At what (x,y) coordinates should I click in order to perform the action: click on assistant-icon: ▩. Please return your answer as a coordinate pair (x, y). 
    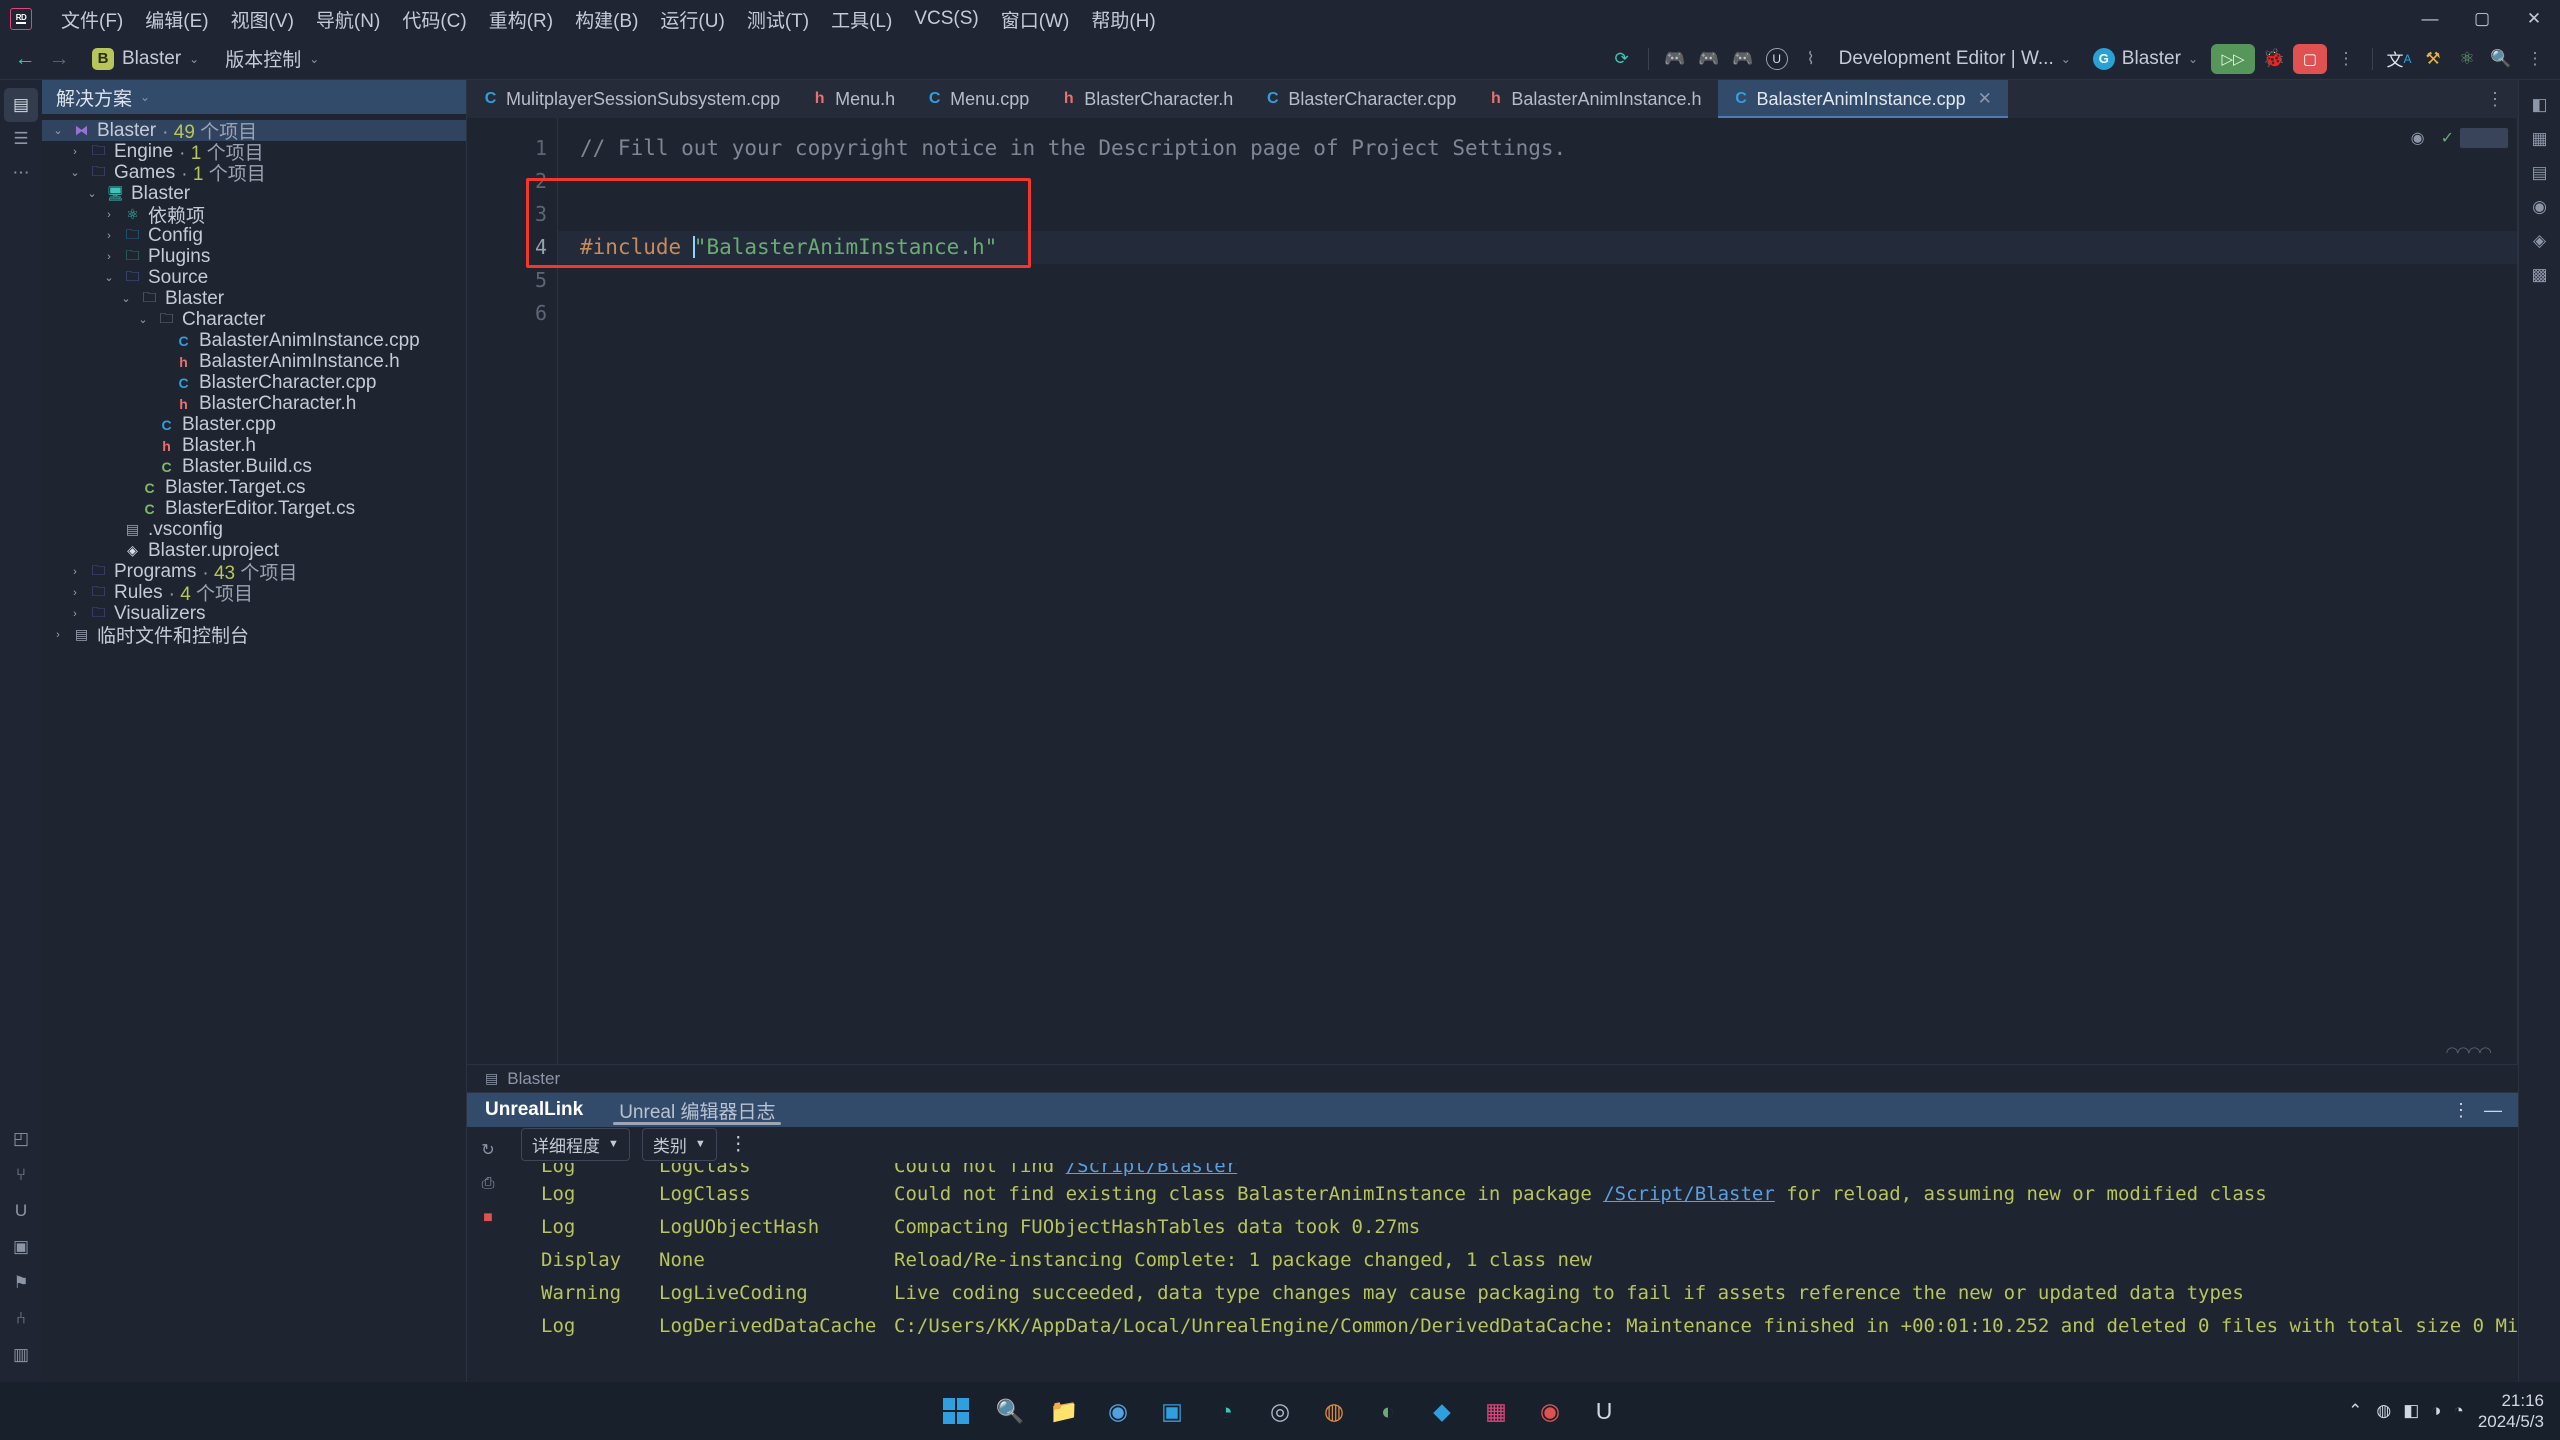
    Looking at the image, I should click on (2540, 275).